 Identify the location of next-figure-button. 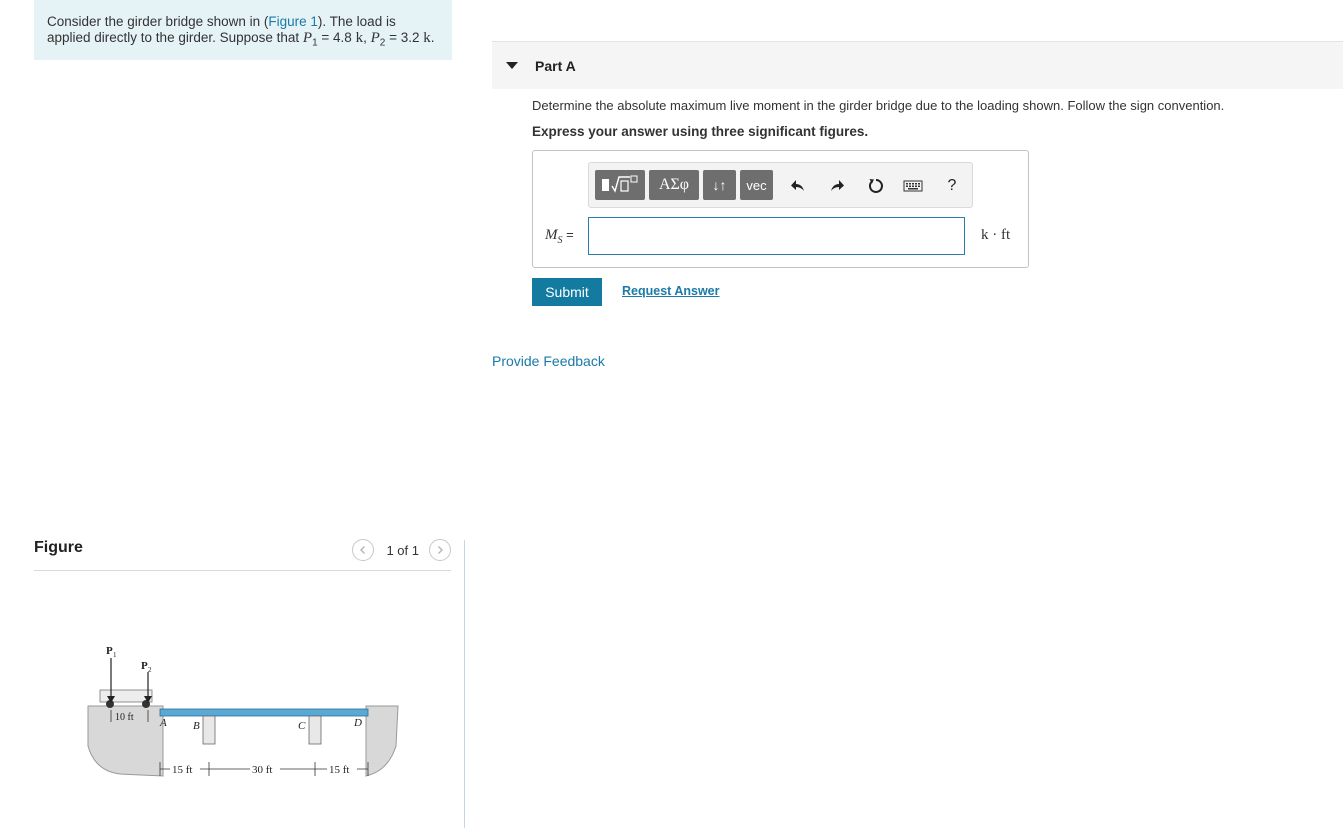
(440, 550).